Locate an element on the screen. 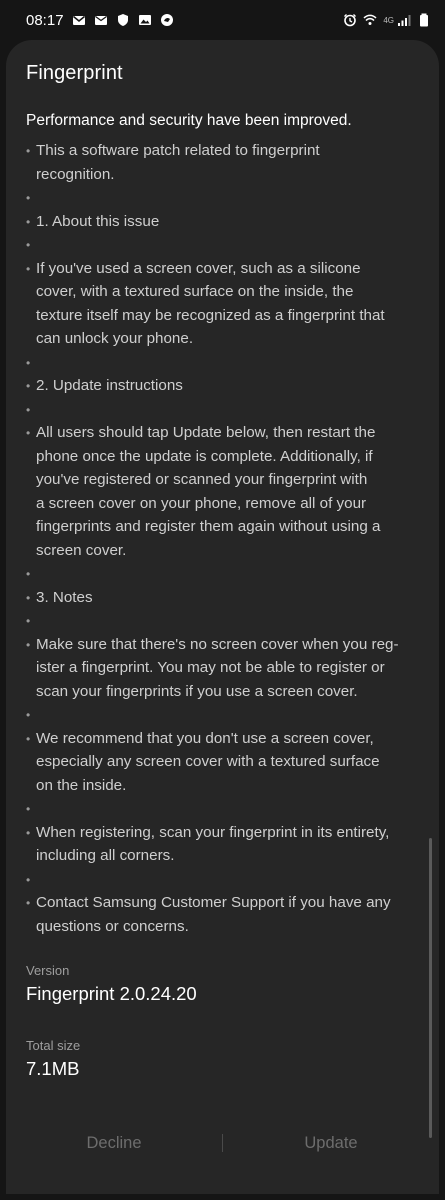  version-label: Version is located at coordinates (48, 970).